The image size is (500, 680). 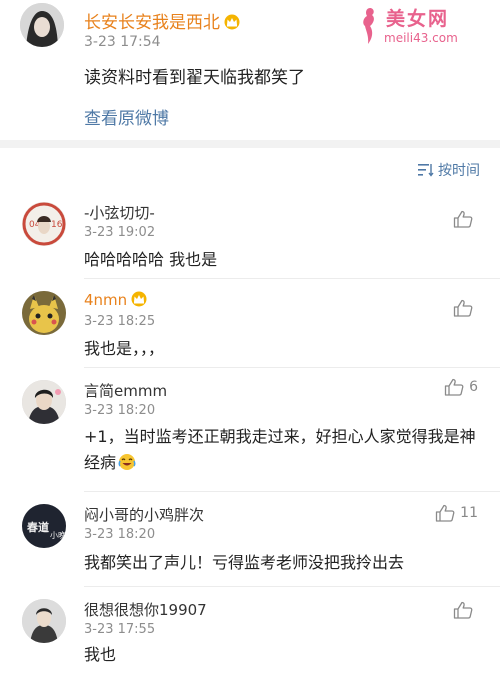 What do you see at coordinates (152, 23) in the screenshot?
I see `post-author-name-text: 长安长安我是西北` at bounding box center [152, 23].